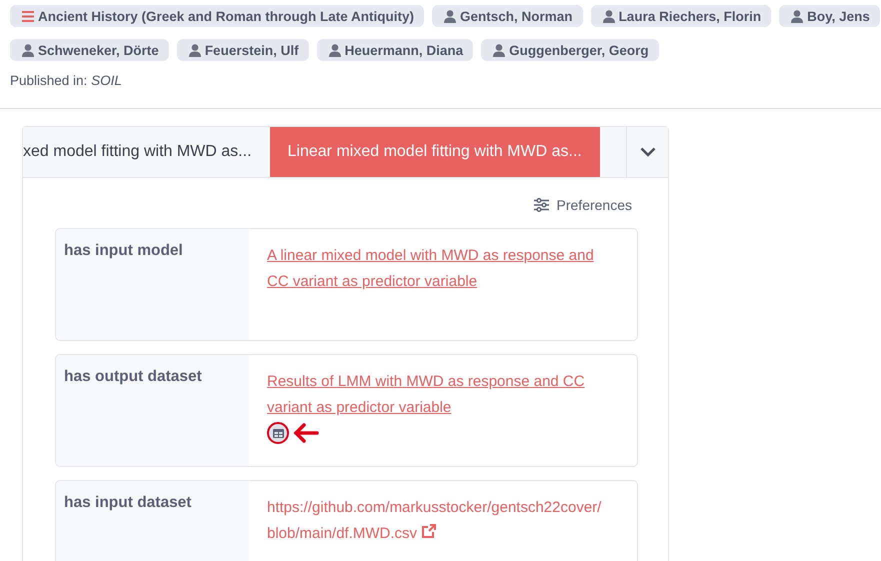  I want to click on sliders-icon, so click(541, 205).